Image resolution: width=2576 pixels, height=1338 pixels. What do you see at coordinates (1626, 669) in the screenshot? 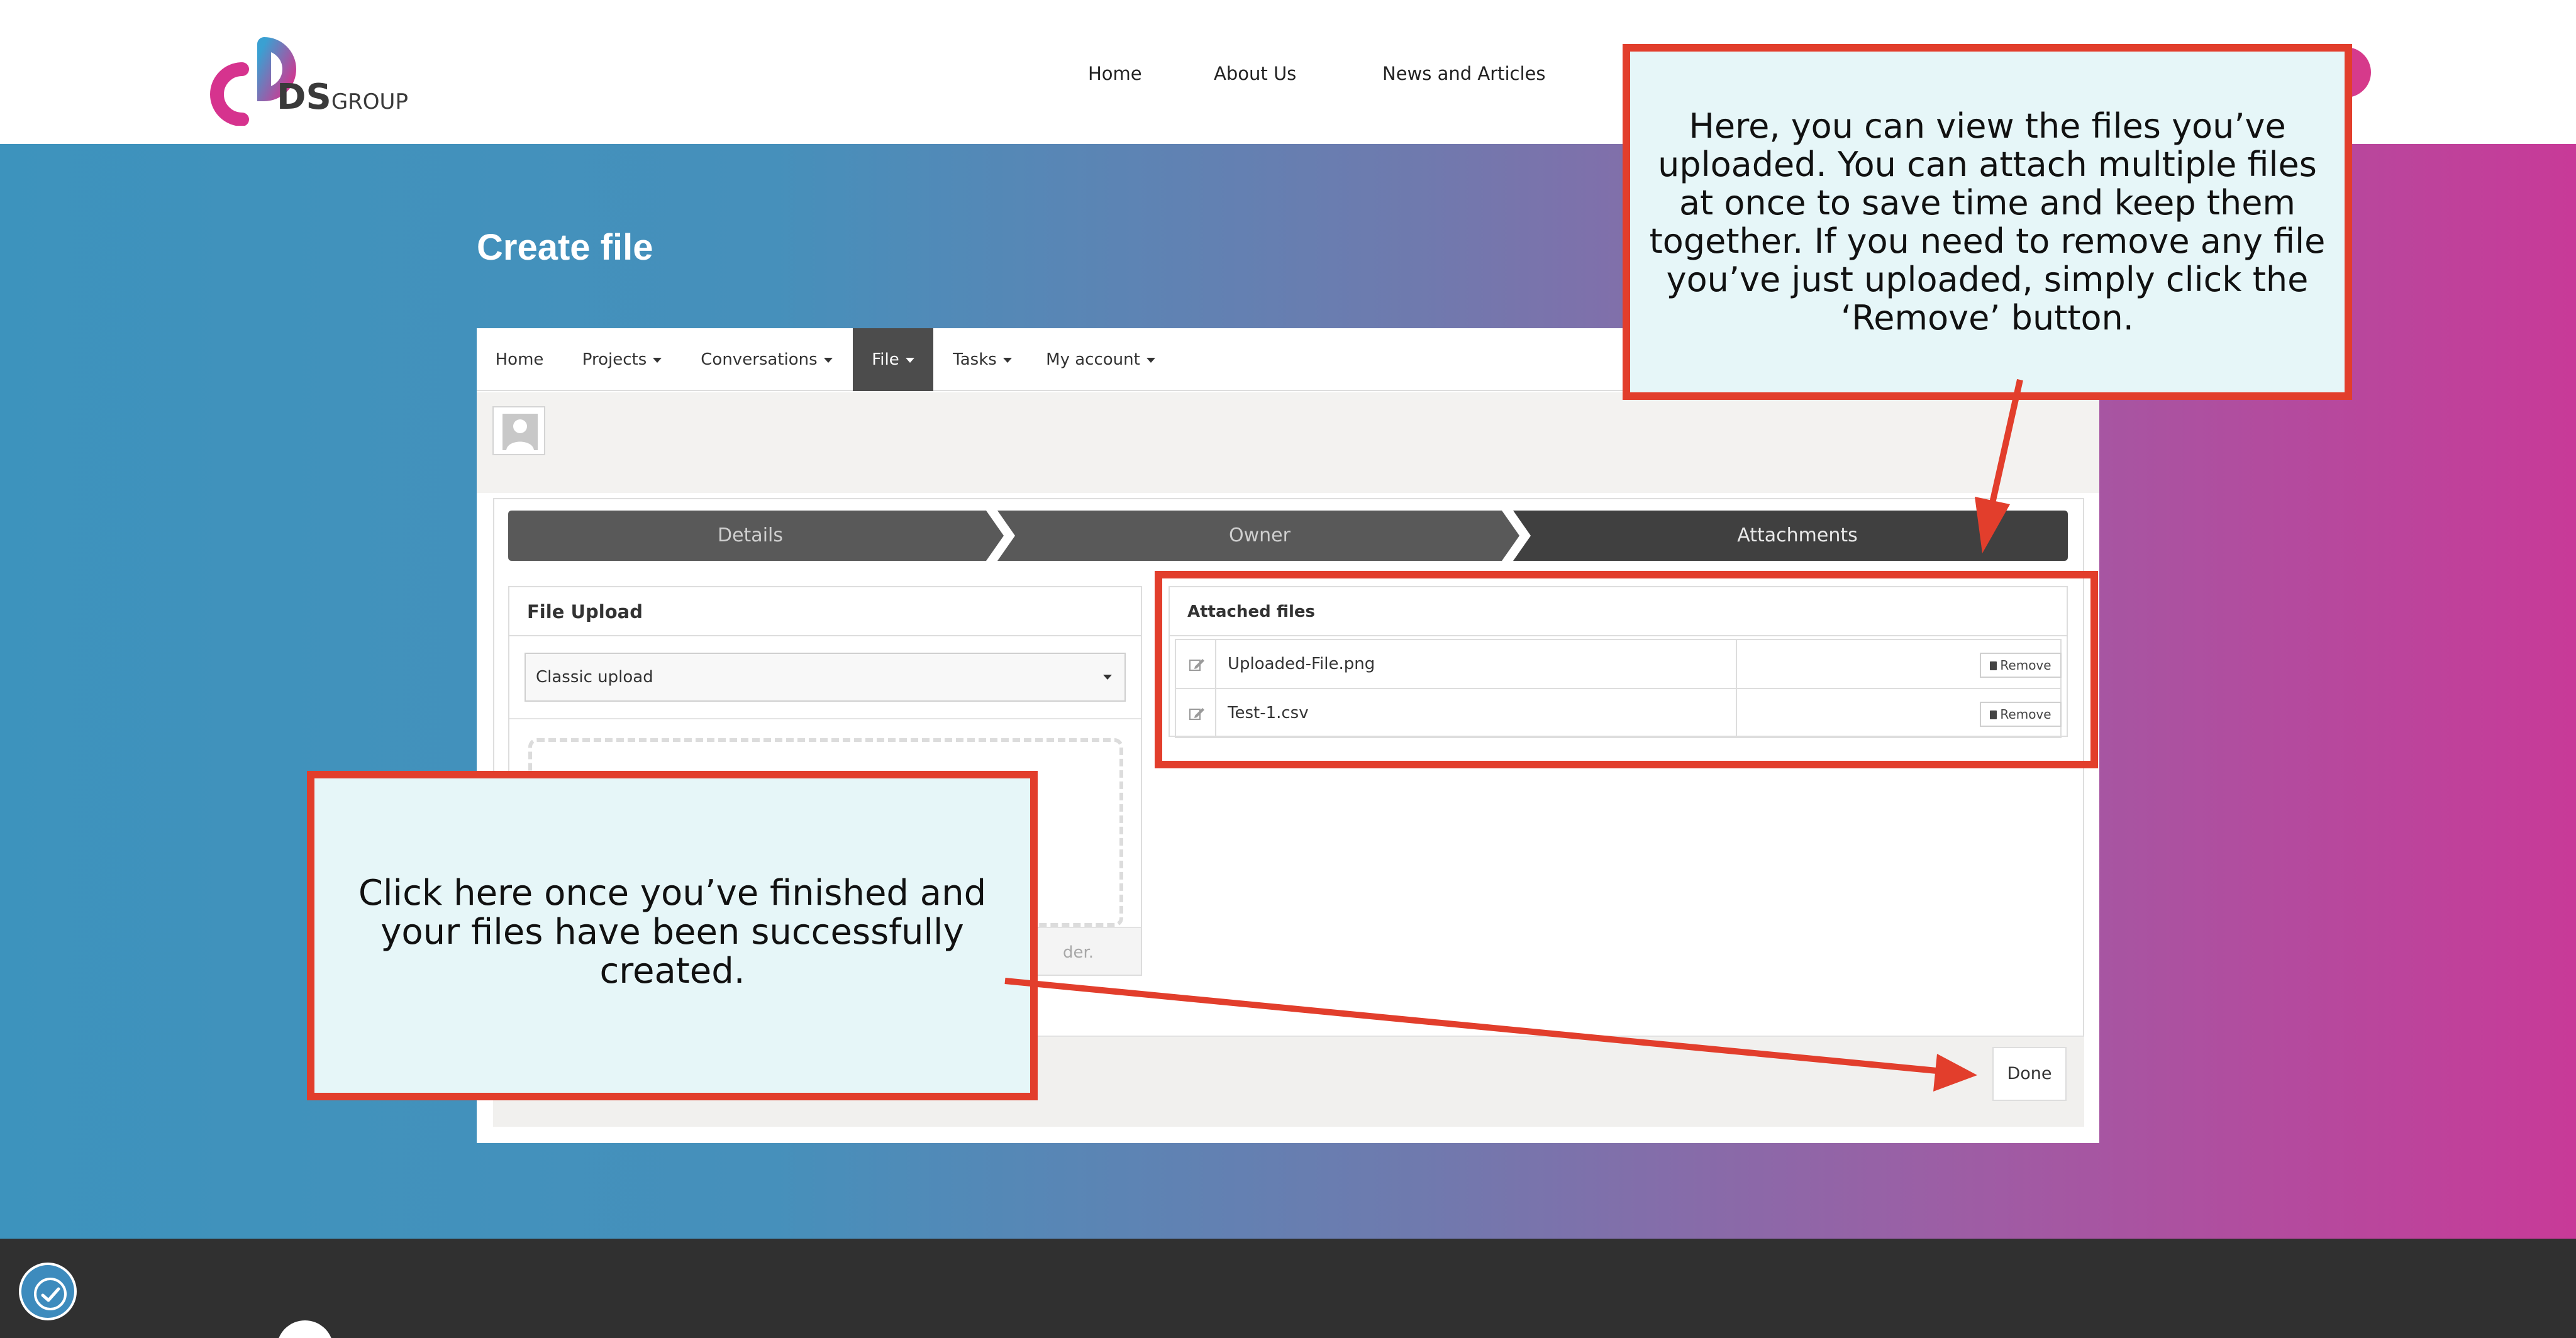
I see `attached-files-highlight` at bounding box center [1626, 669].